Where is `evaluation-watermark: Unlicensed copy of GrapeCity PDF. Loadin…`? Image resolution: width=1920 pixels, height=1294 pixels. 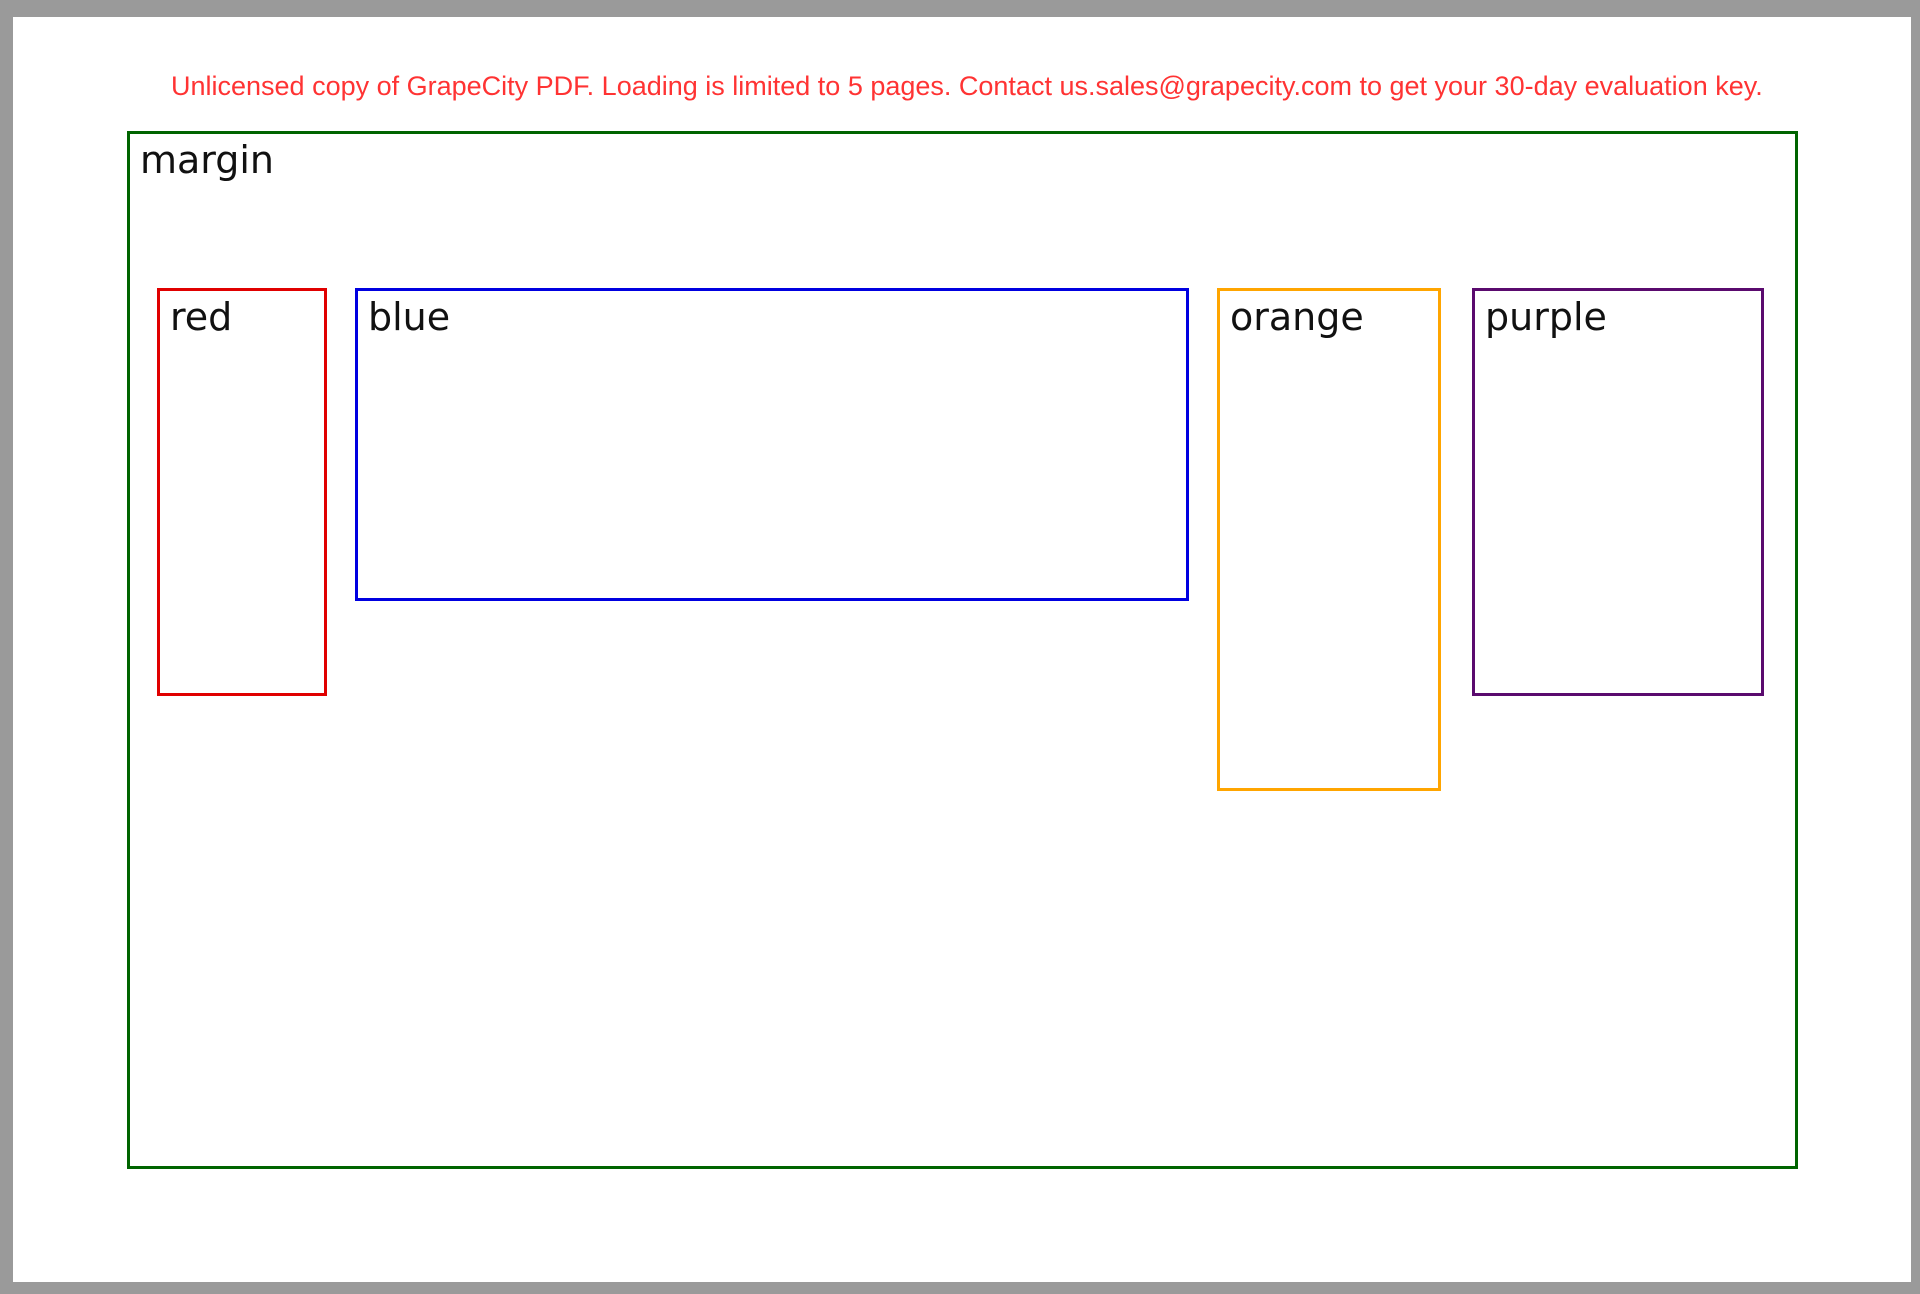 evaluation-watermark: Unlicensed copy of GrapeCity PDF. Loadin… is located at coordinates (967, 86).